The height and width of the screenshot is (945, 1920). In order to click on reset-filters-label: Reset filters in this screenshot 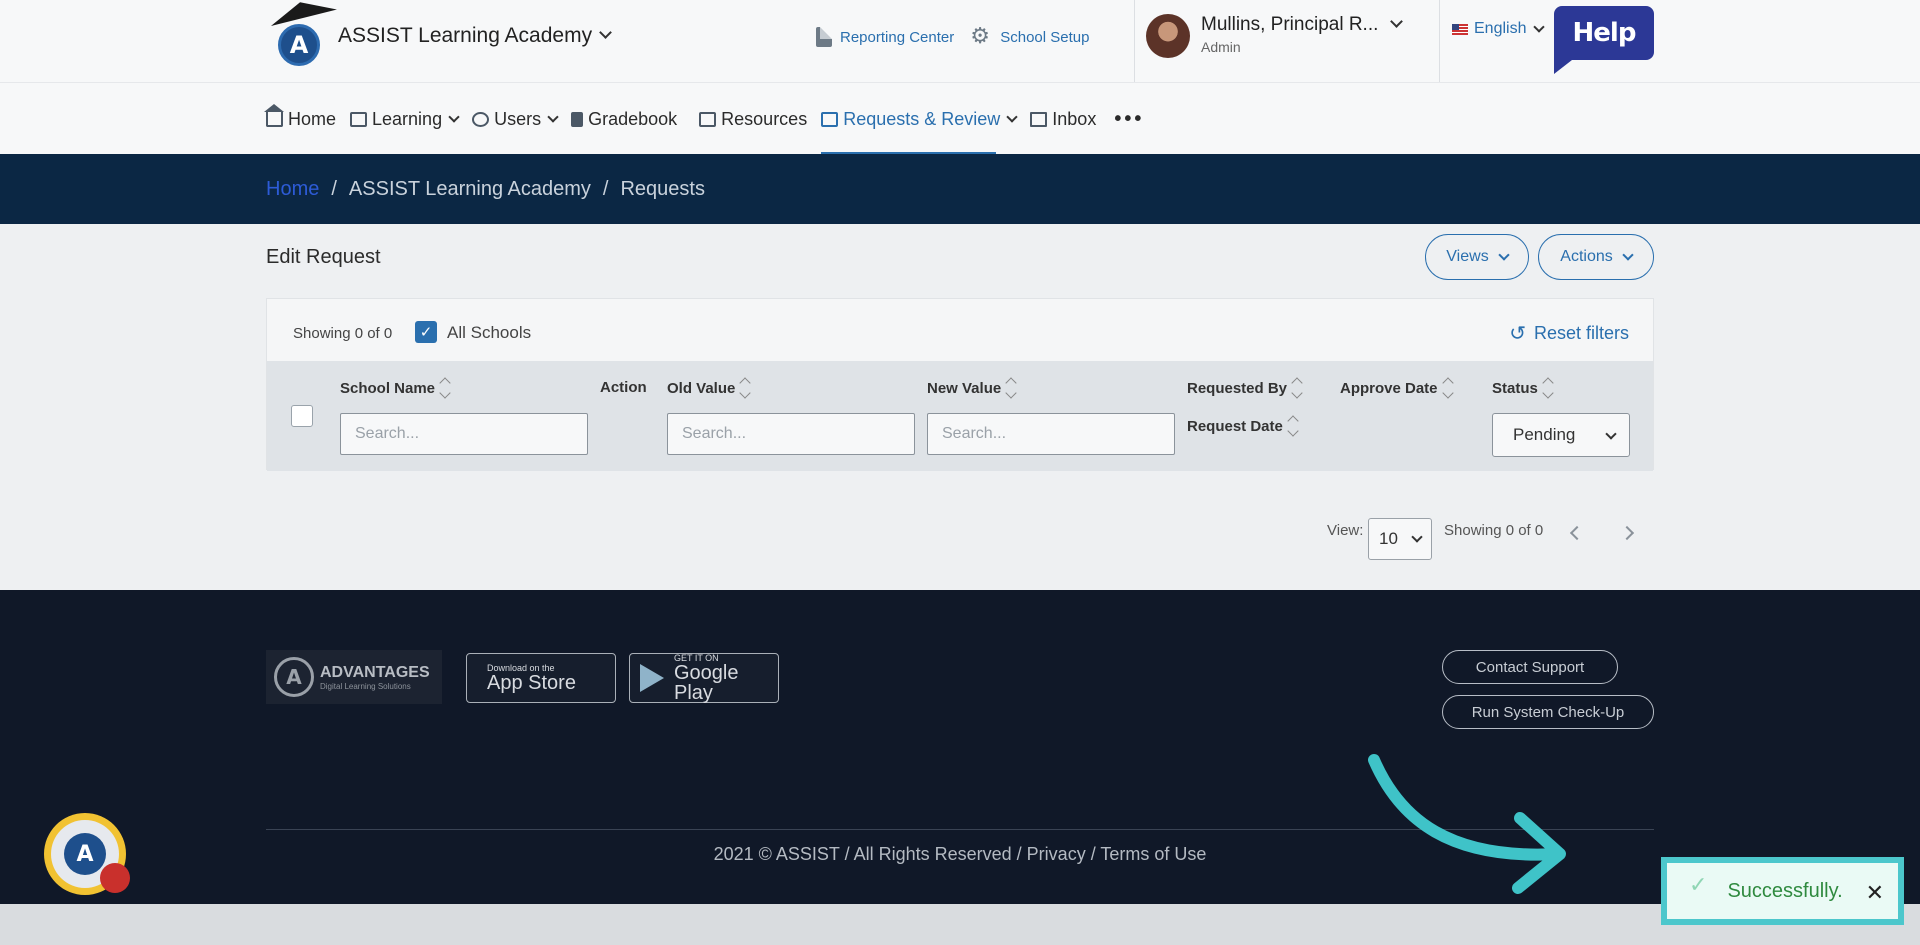, I will do `click(1581, 332)`.